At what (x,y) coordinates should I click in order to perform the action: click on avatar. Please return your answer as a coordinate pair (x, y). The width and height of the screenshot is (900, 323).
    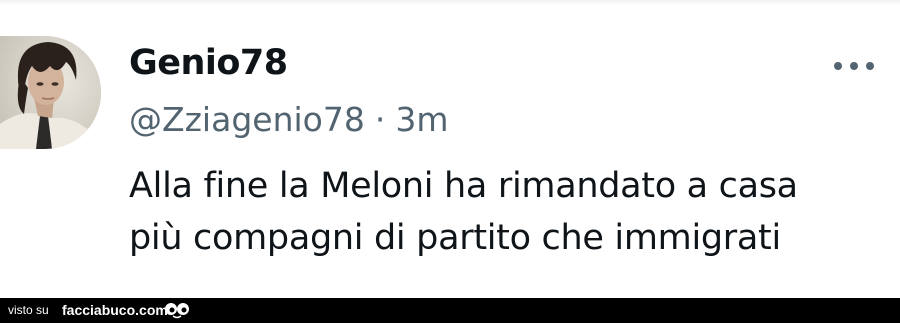
    Looking at the image, I should click on (50, 92).